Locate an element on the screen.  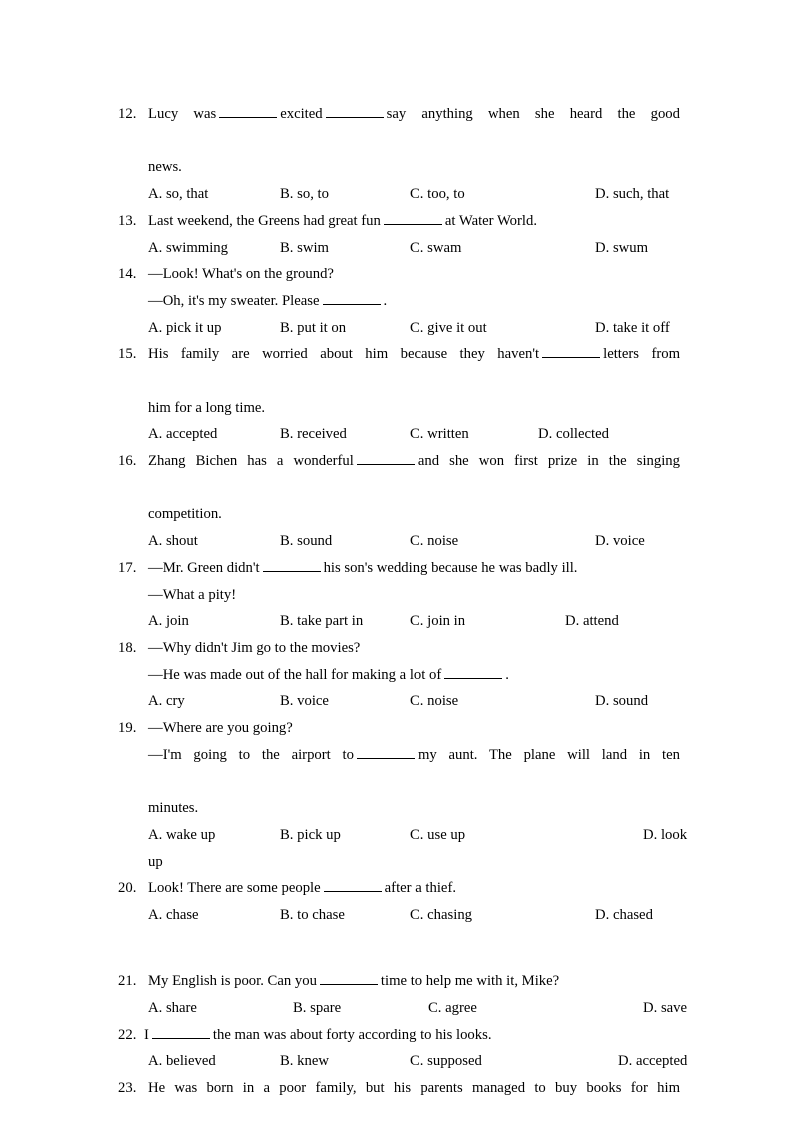
q18-dialog-1: —Why didn't Jim go to the movies? is located at coordinates (254, 647).